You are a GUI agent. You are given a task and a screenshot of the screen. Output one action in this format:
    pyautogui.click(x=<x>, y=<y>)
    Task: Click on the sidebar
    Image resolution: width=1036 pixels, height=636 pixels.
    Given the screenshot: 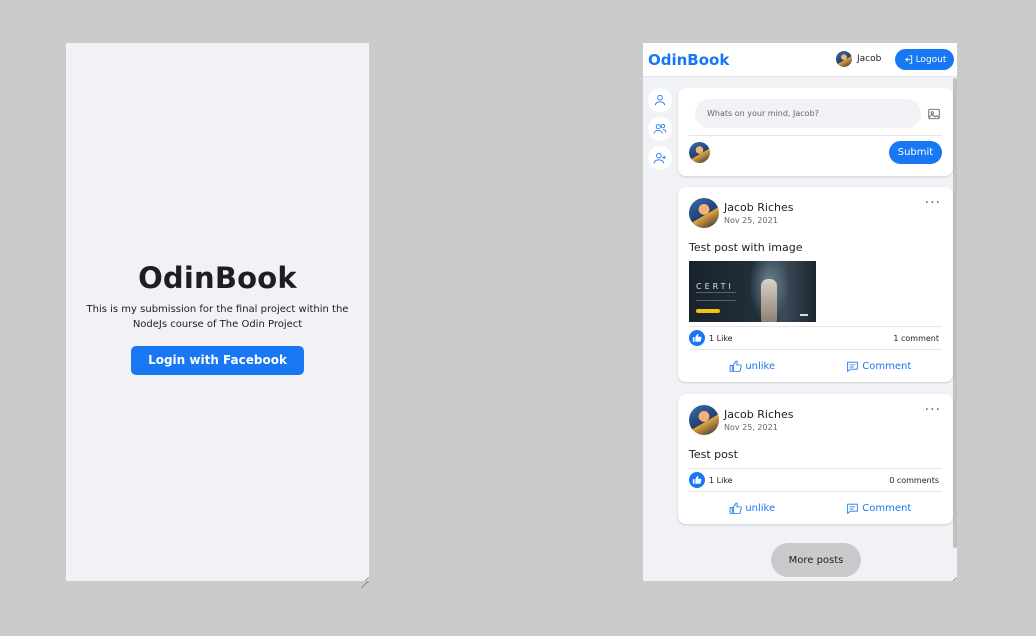 What is the action you would take?
    pyautogui.click(x=660, y=131)
    